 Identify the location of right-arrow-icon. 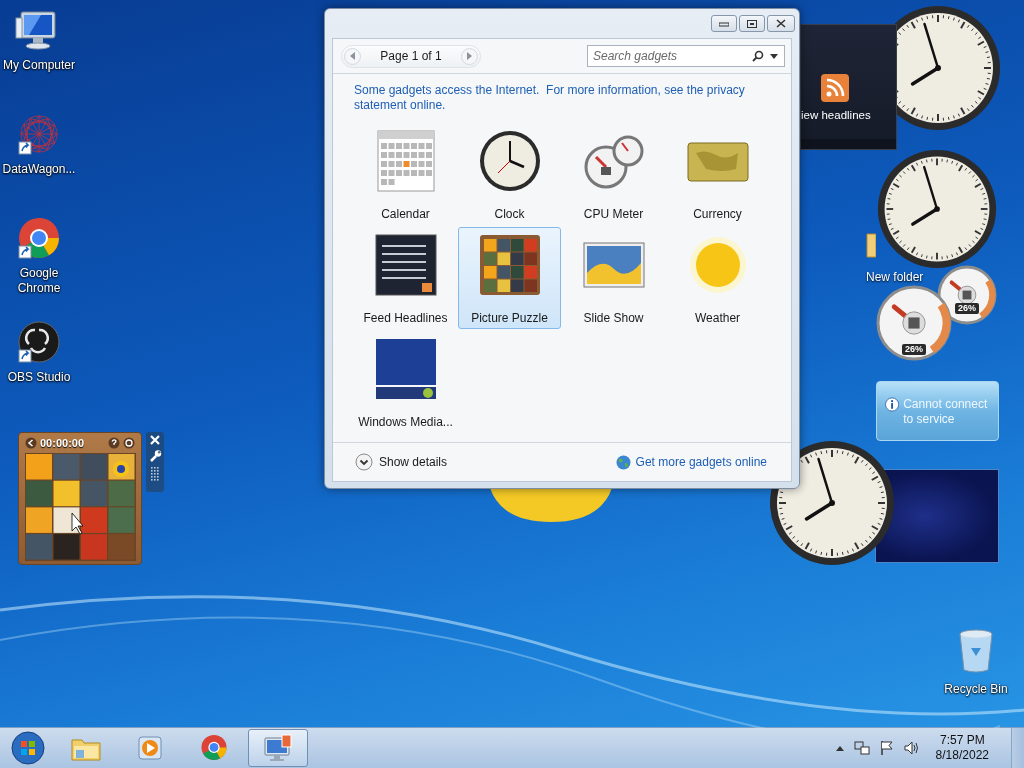
(469, 56).